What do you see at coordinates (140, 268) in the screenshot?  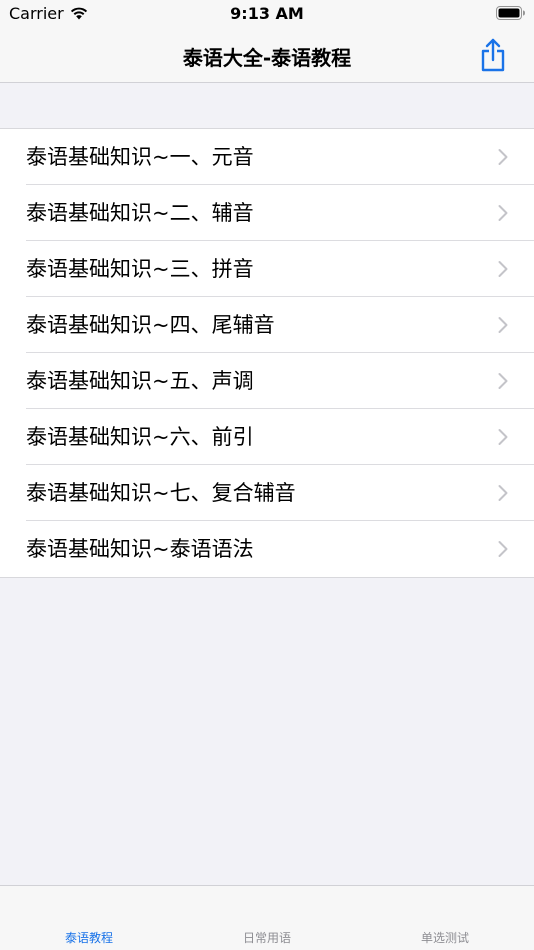 I see `list-item-label: 泰语基础知识~三、拼音` at bounding box center [140, 268].